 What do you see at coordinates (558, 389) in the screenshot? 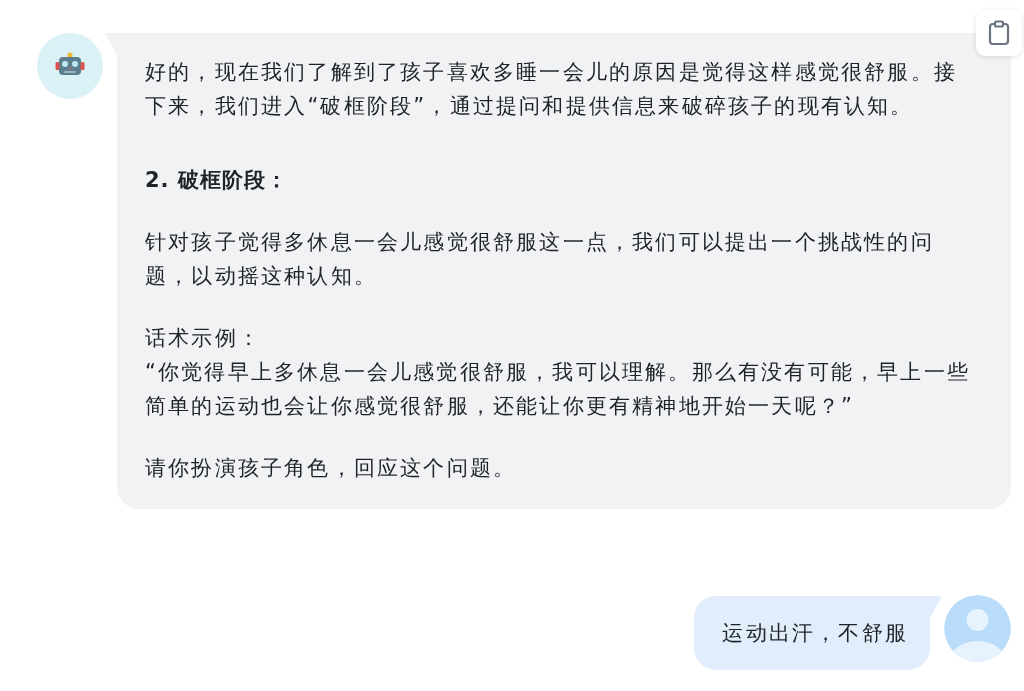
I see `example-quote: “你觉得早上多休息一会儿感觉很舒服，我可以理解。那么有没有可能，早上一些简单的运动也会让你感觉很舒服，还能让你更有精神地开始一天呢？”` at bounding box center [558, 389].